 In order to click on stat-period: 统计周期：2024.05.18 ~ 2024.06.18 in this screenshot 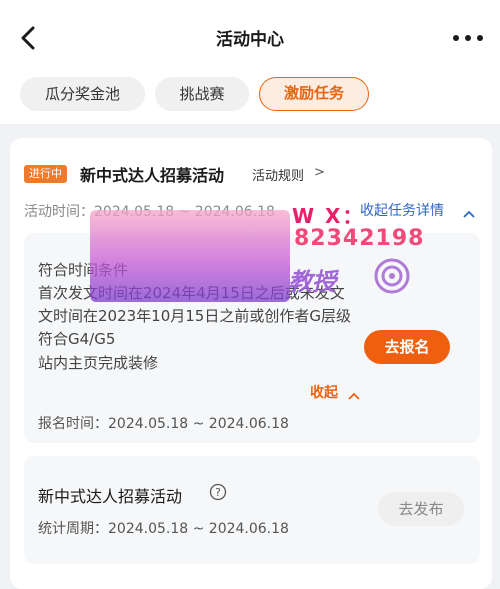, I will do `click(163, 529)`.